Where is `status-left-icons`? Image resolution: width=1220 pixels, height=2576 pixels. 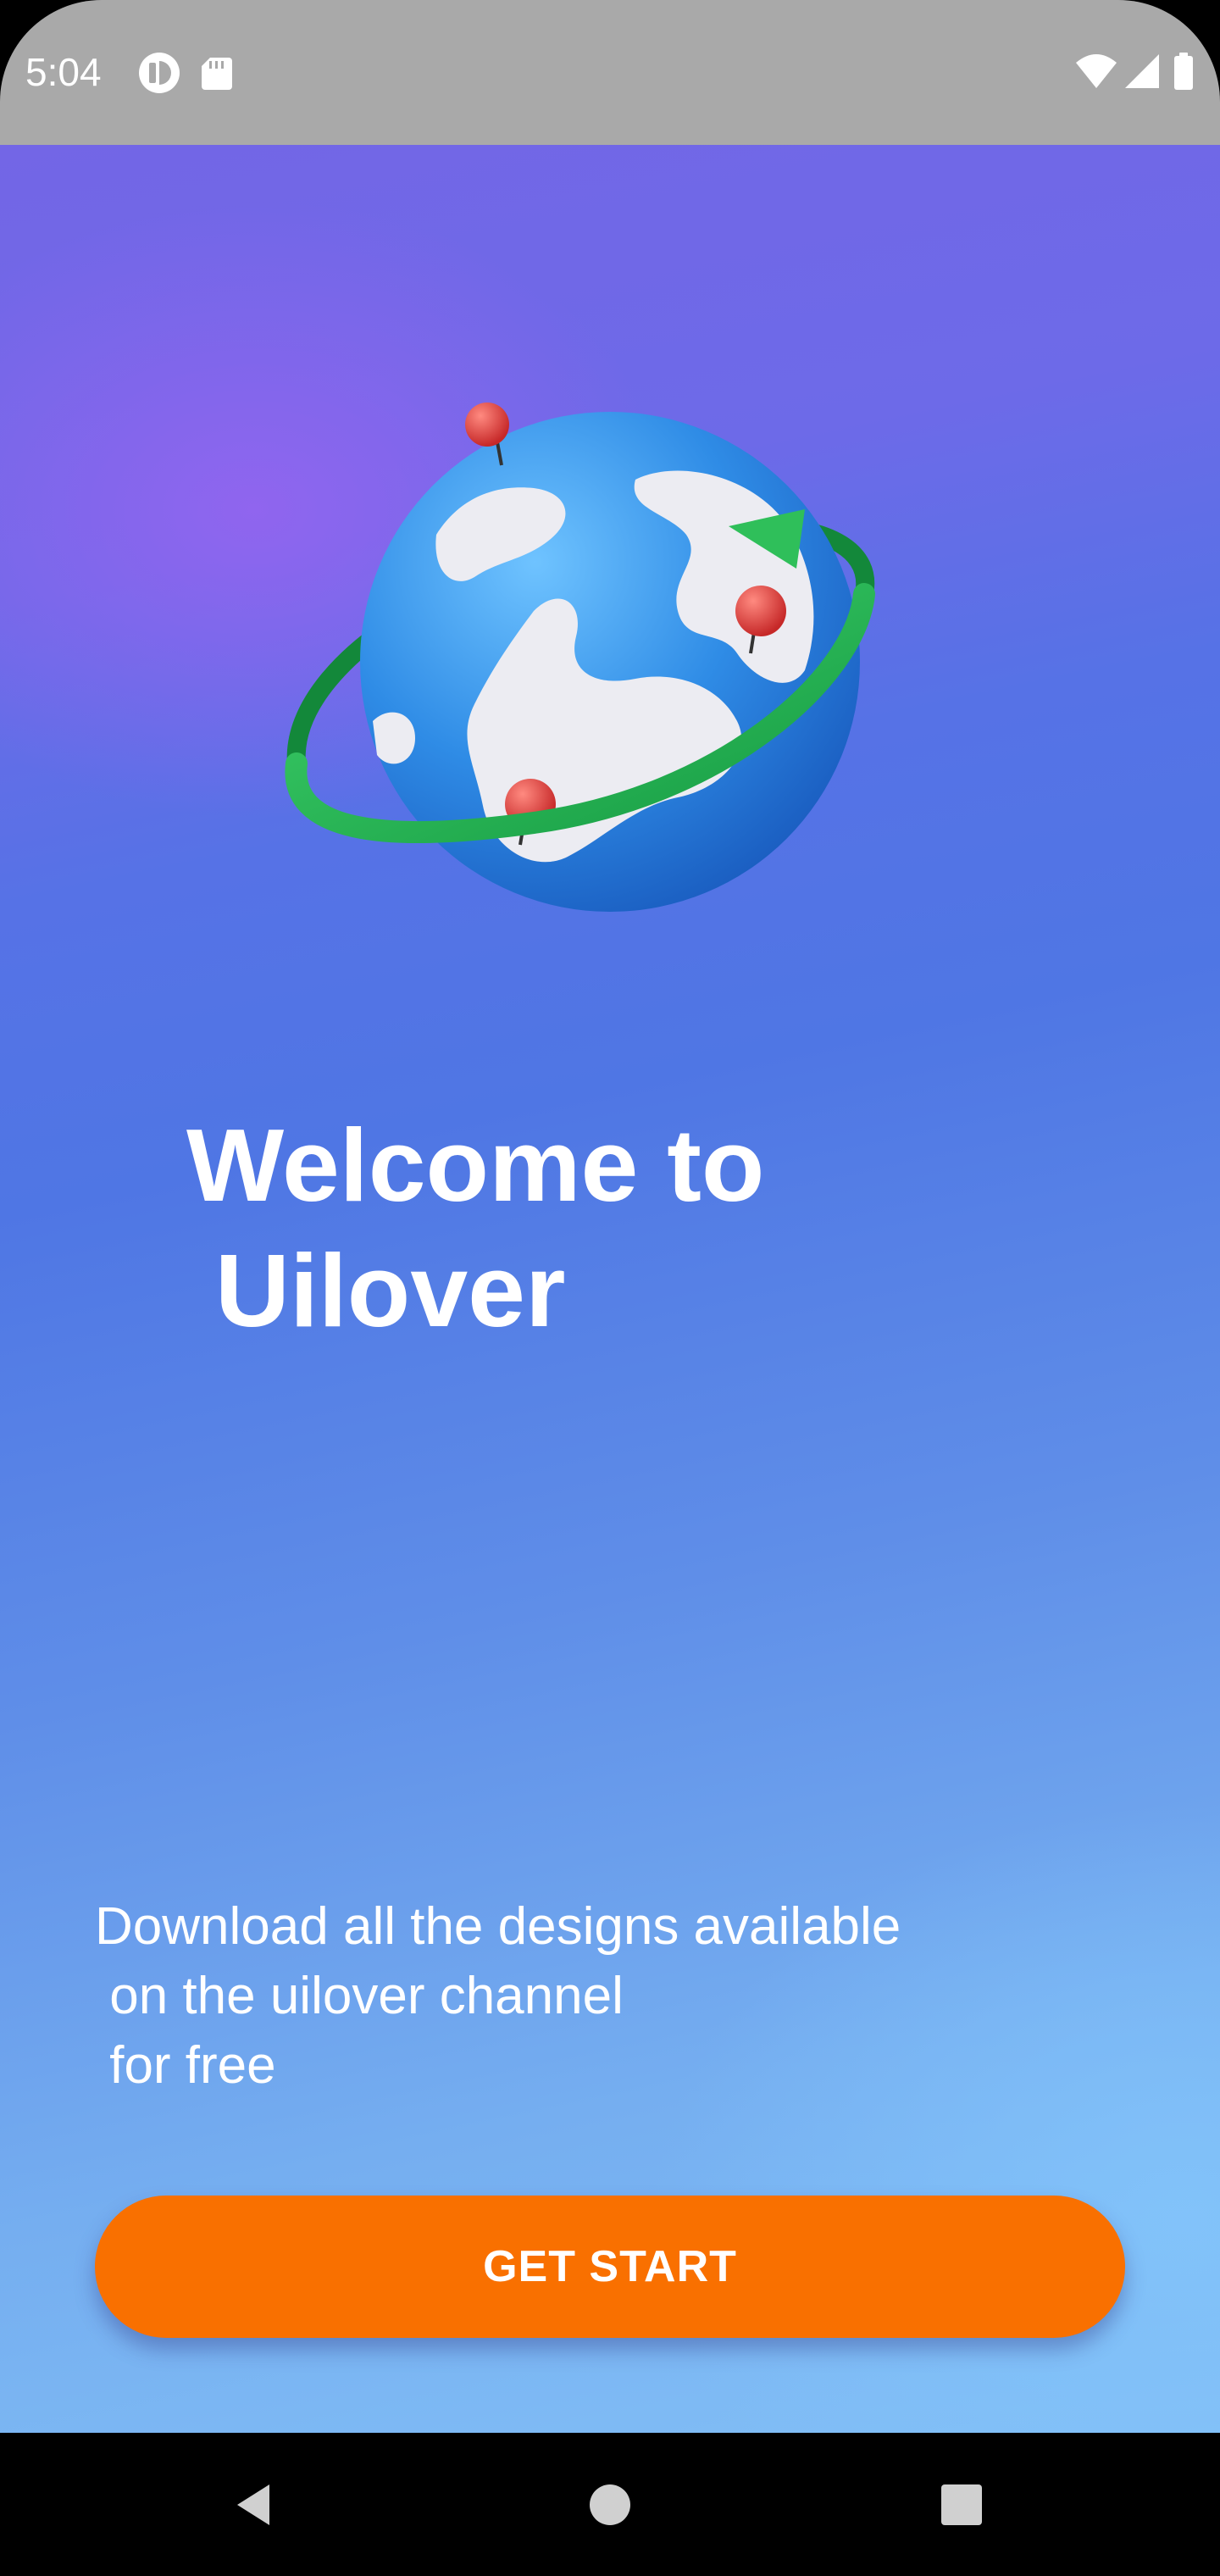 status-left-icons is located at coordinates (188, 75).